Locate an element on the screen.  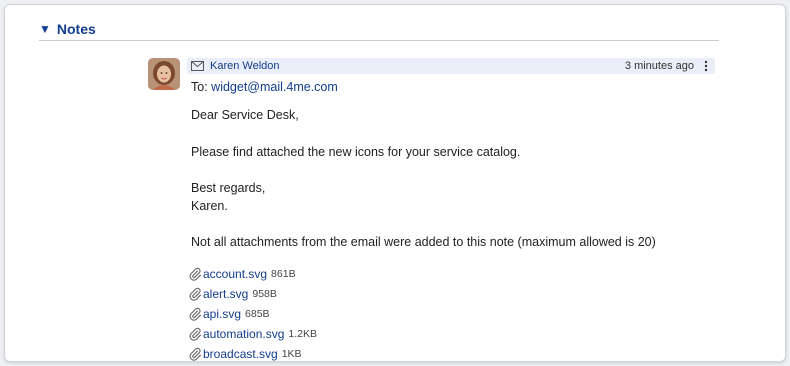
to-label: To: is located at coordinates (199, 87).